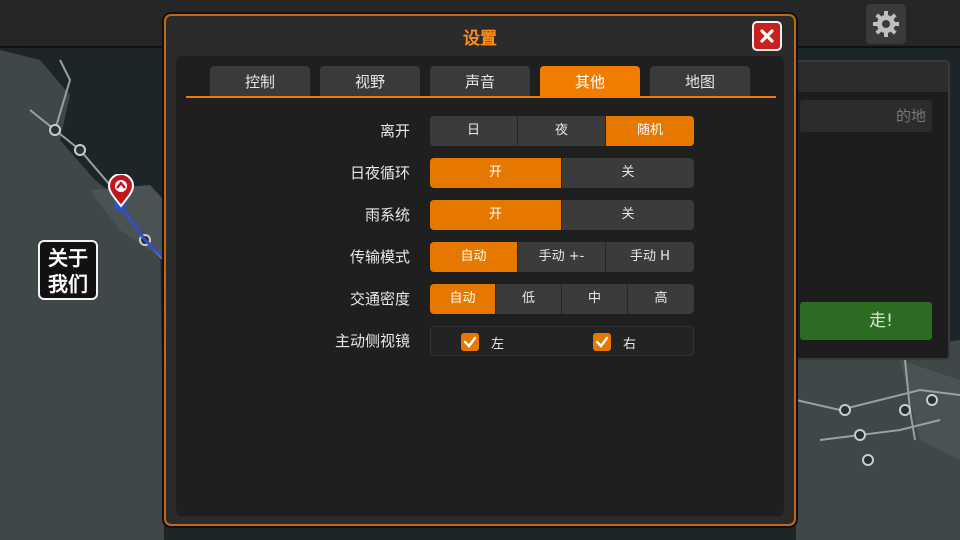  What do you see at coordinates (121, 191) in the screenshot?
I see `map-pin-icon` at bounding box center [121, 191].